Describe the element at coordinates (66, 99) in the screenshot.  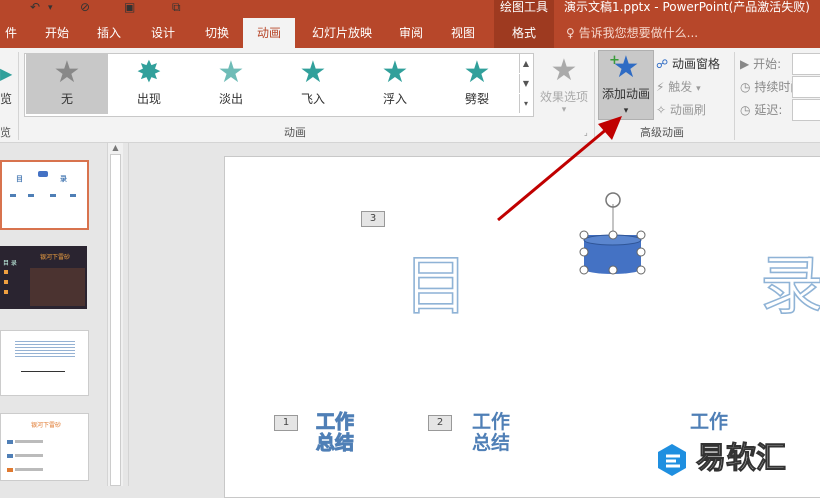
I see `animation-label: 无` at that location.